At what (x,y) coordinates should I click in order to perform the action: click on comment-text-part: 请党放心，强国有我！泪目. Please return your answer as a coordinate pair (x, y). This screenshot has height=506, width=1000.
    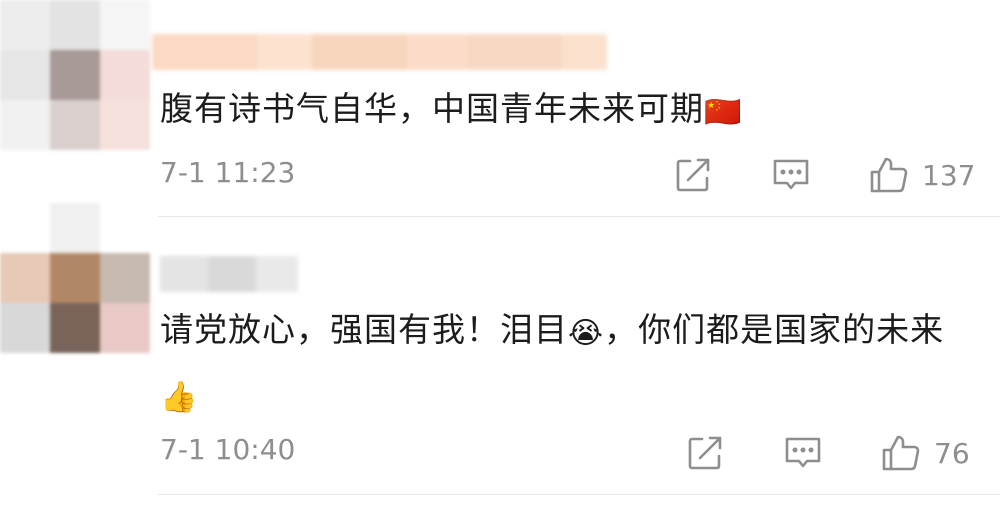
    Looking at the image, I should click on (364, 329).